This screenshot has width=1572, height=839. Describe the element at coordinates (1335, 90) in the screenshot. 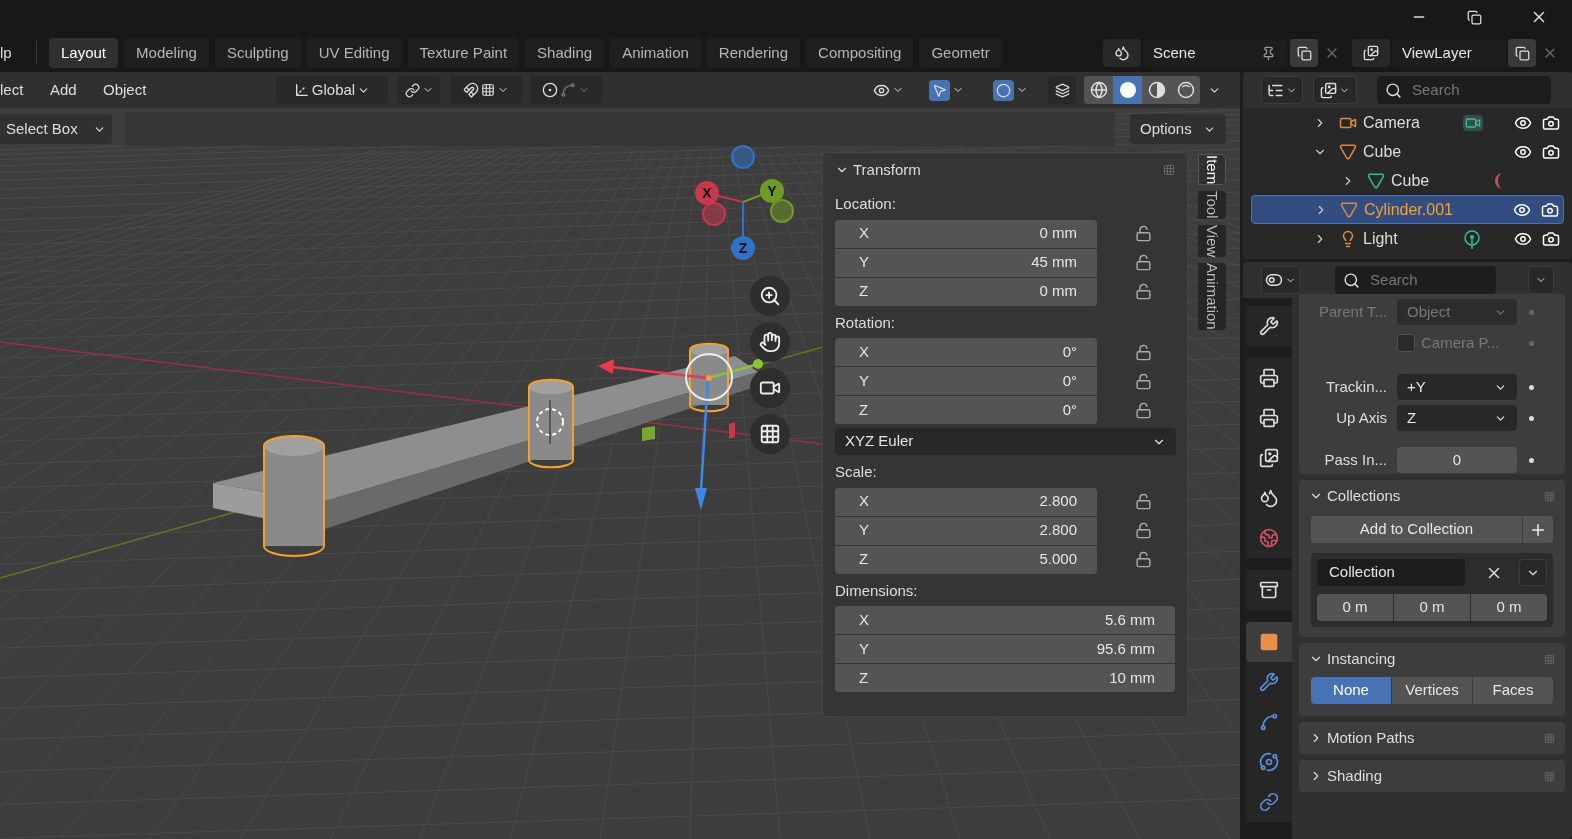

I see `display-mode-dropdown` at that location.